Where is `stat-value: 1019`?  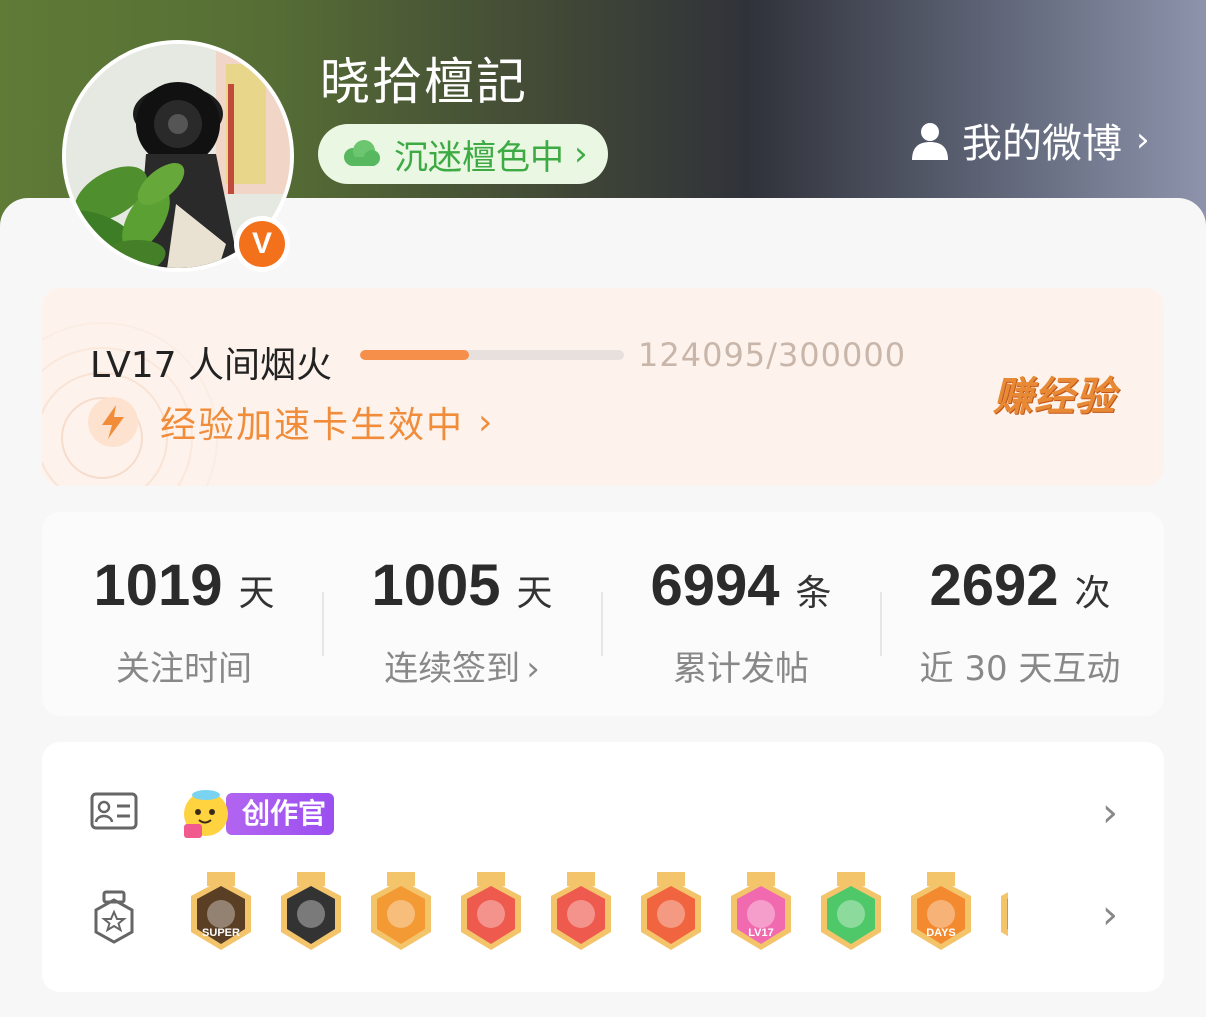
stat-value: 1019 is located at coordinates (158, 585).